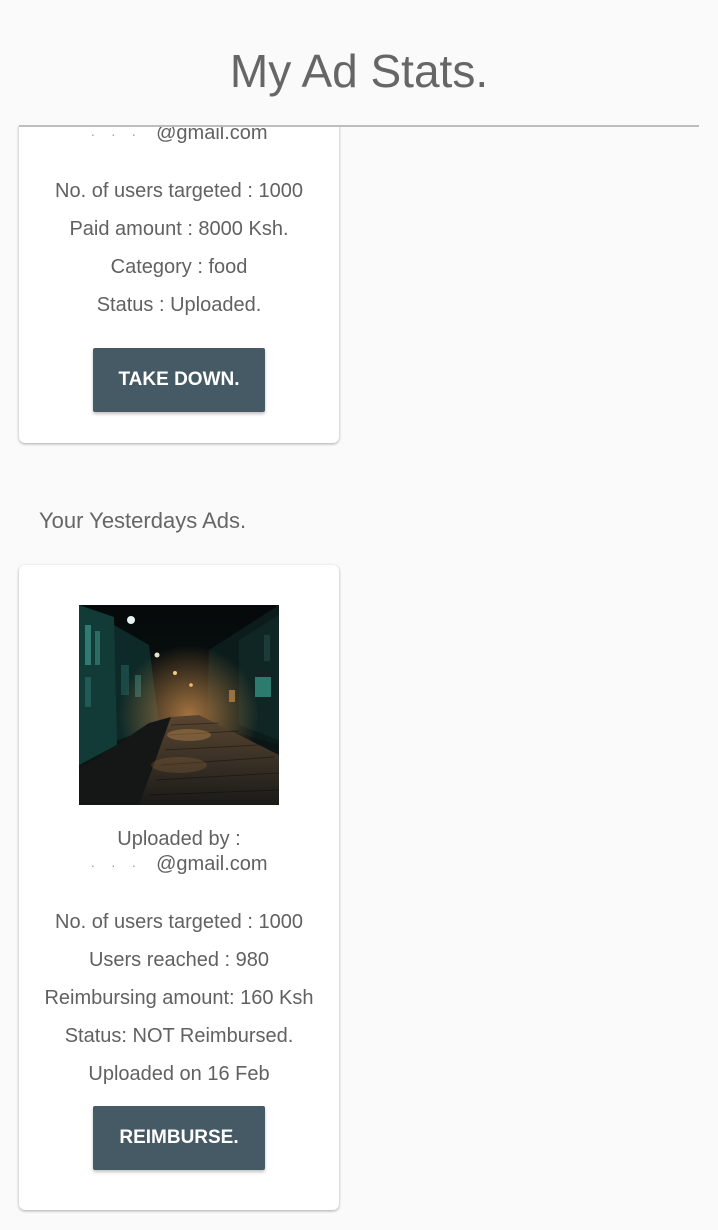 This screenshot has height=1230, width=718. Describe the element at coordinates (179, 960) in the screenshot. I see `users-reached: Users reached : 980` at that location.